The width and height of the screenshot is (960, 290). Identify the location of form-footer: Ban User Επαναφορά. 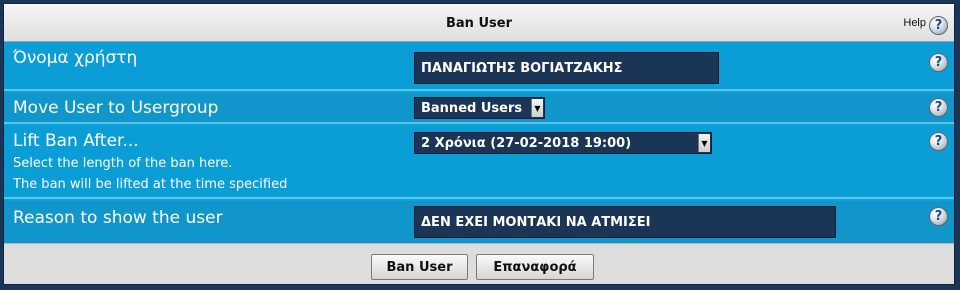
(479, 263).